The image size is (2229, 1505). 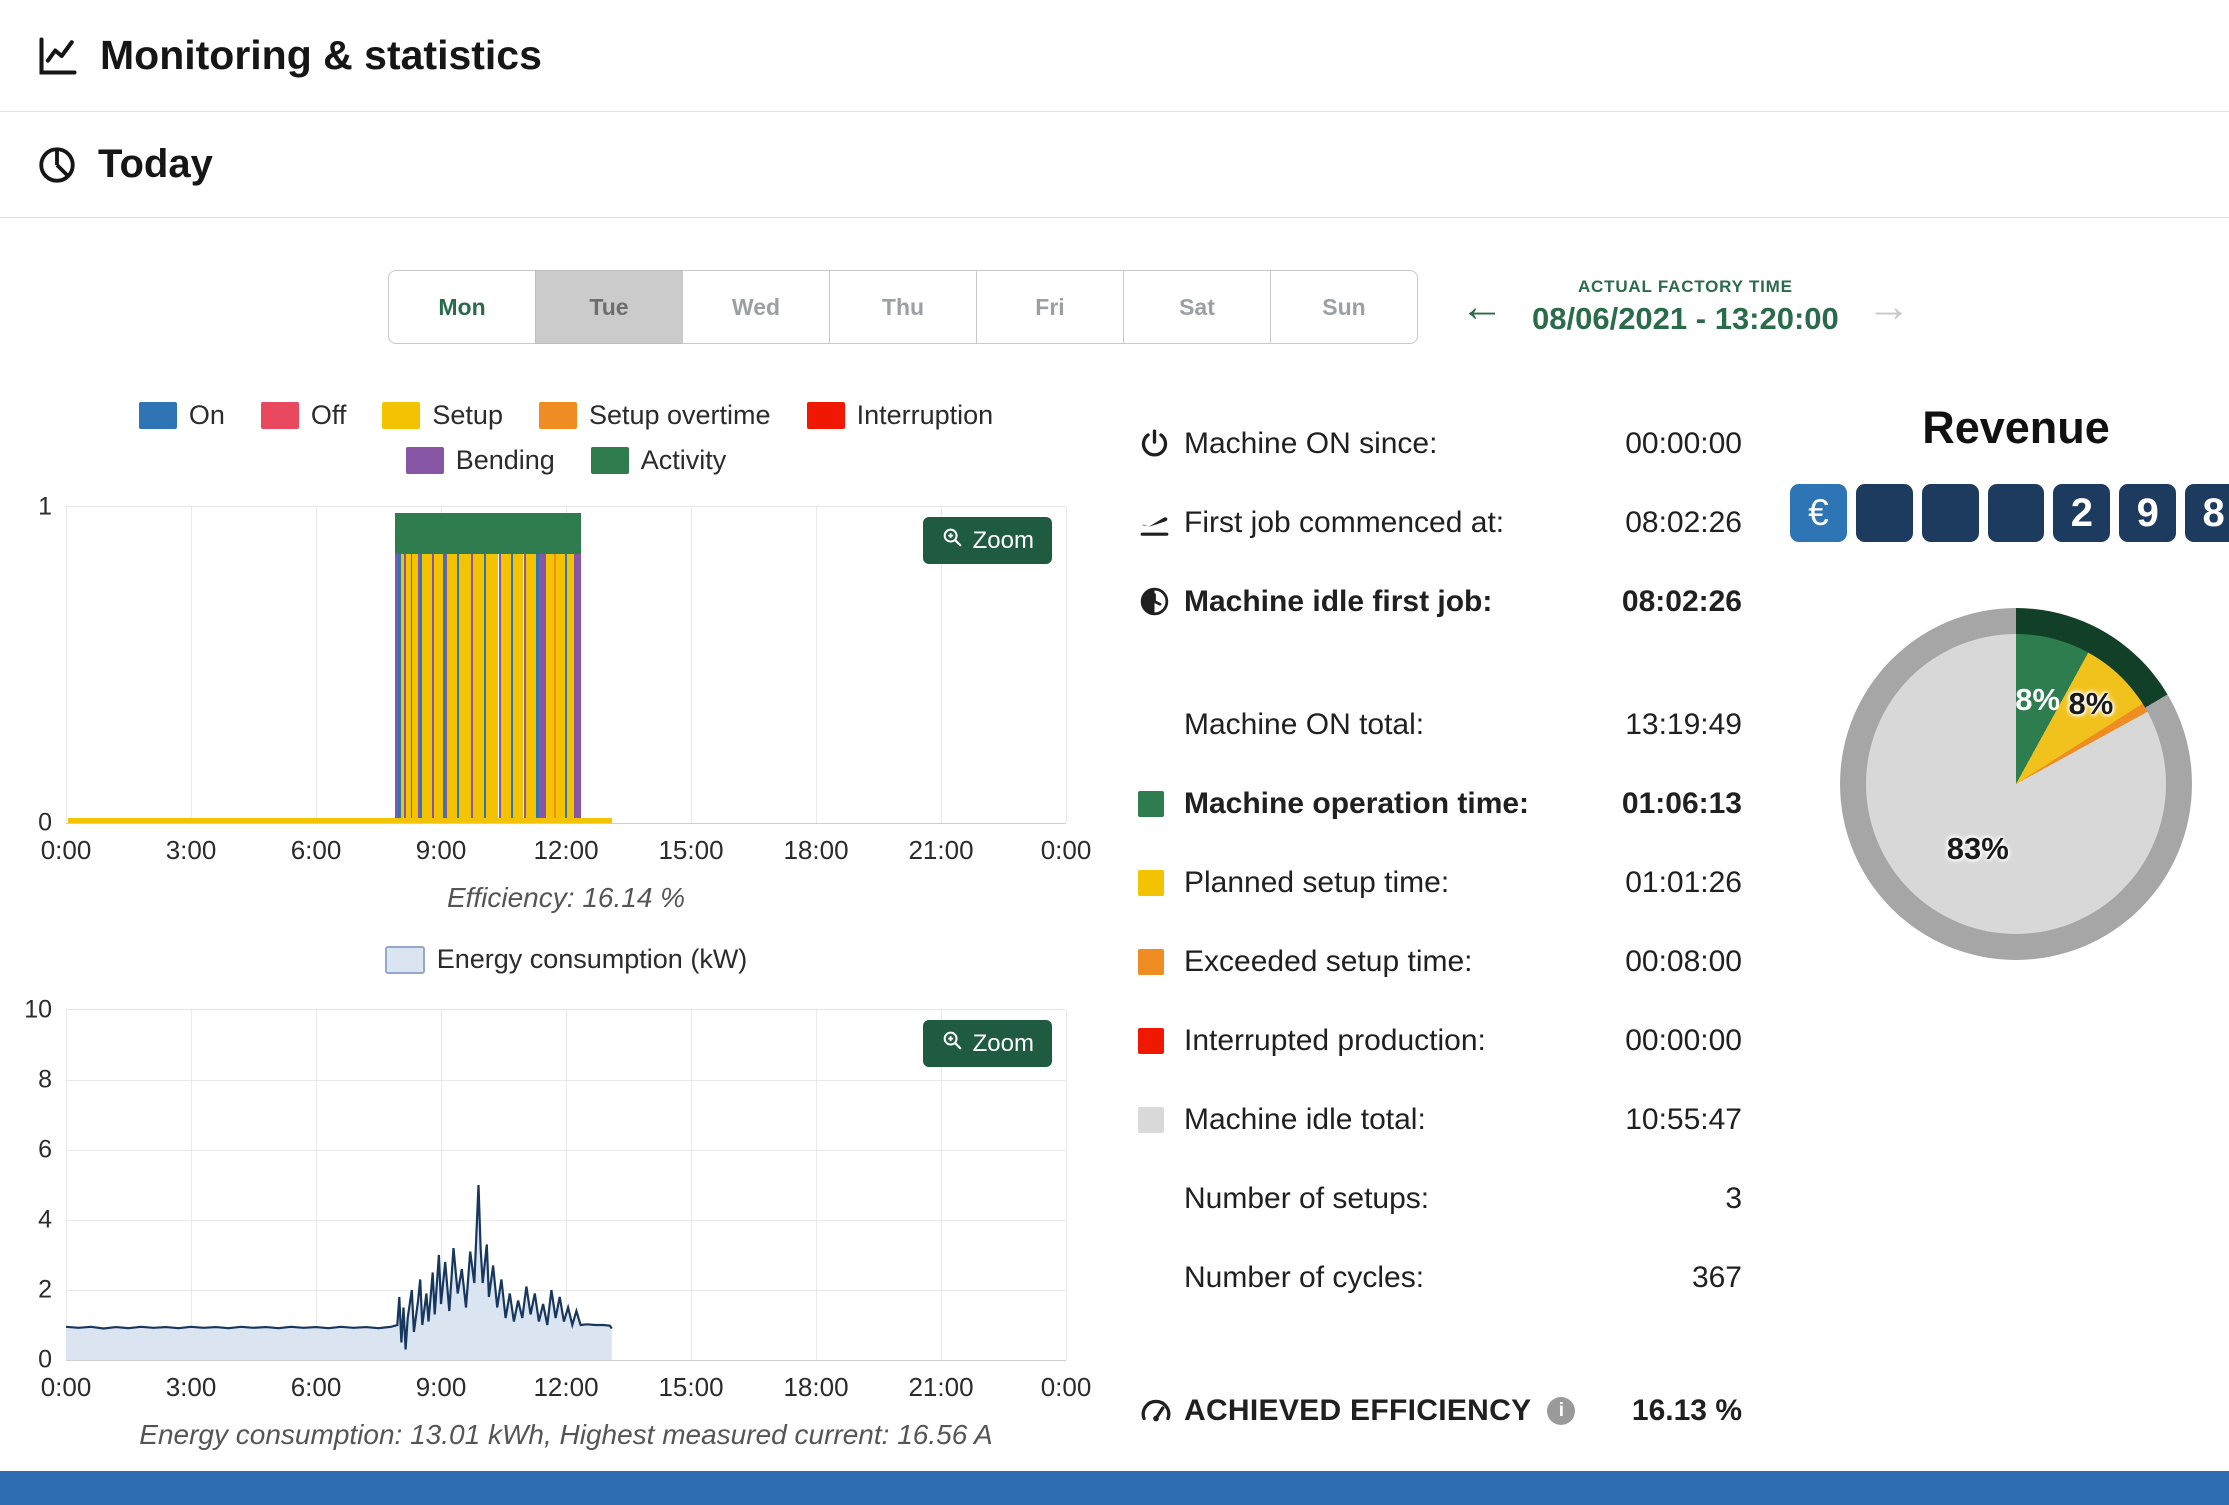 I want to click on stat-label: Machine operation time:, so click(x=1357, y=803).